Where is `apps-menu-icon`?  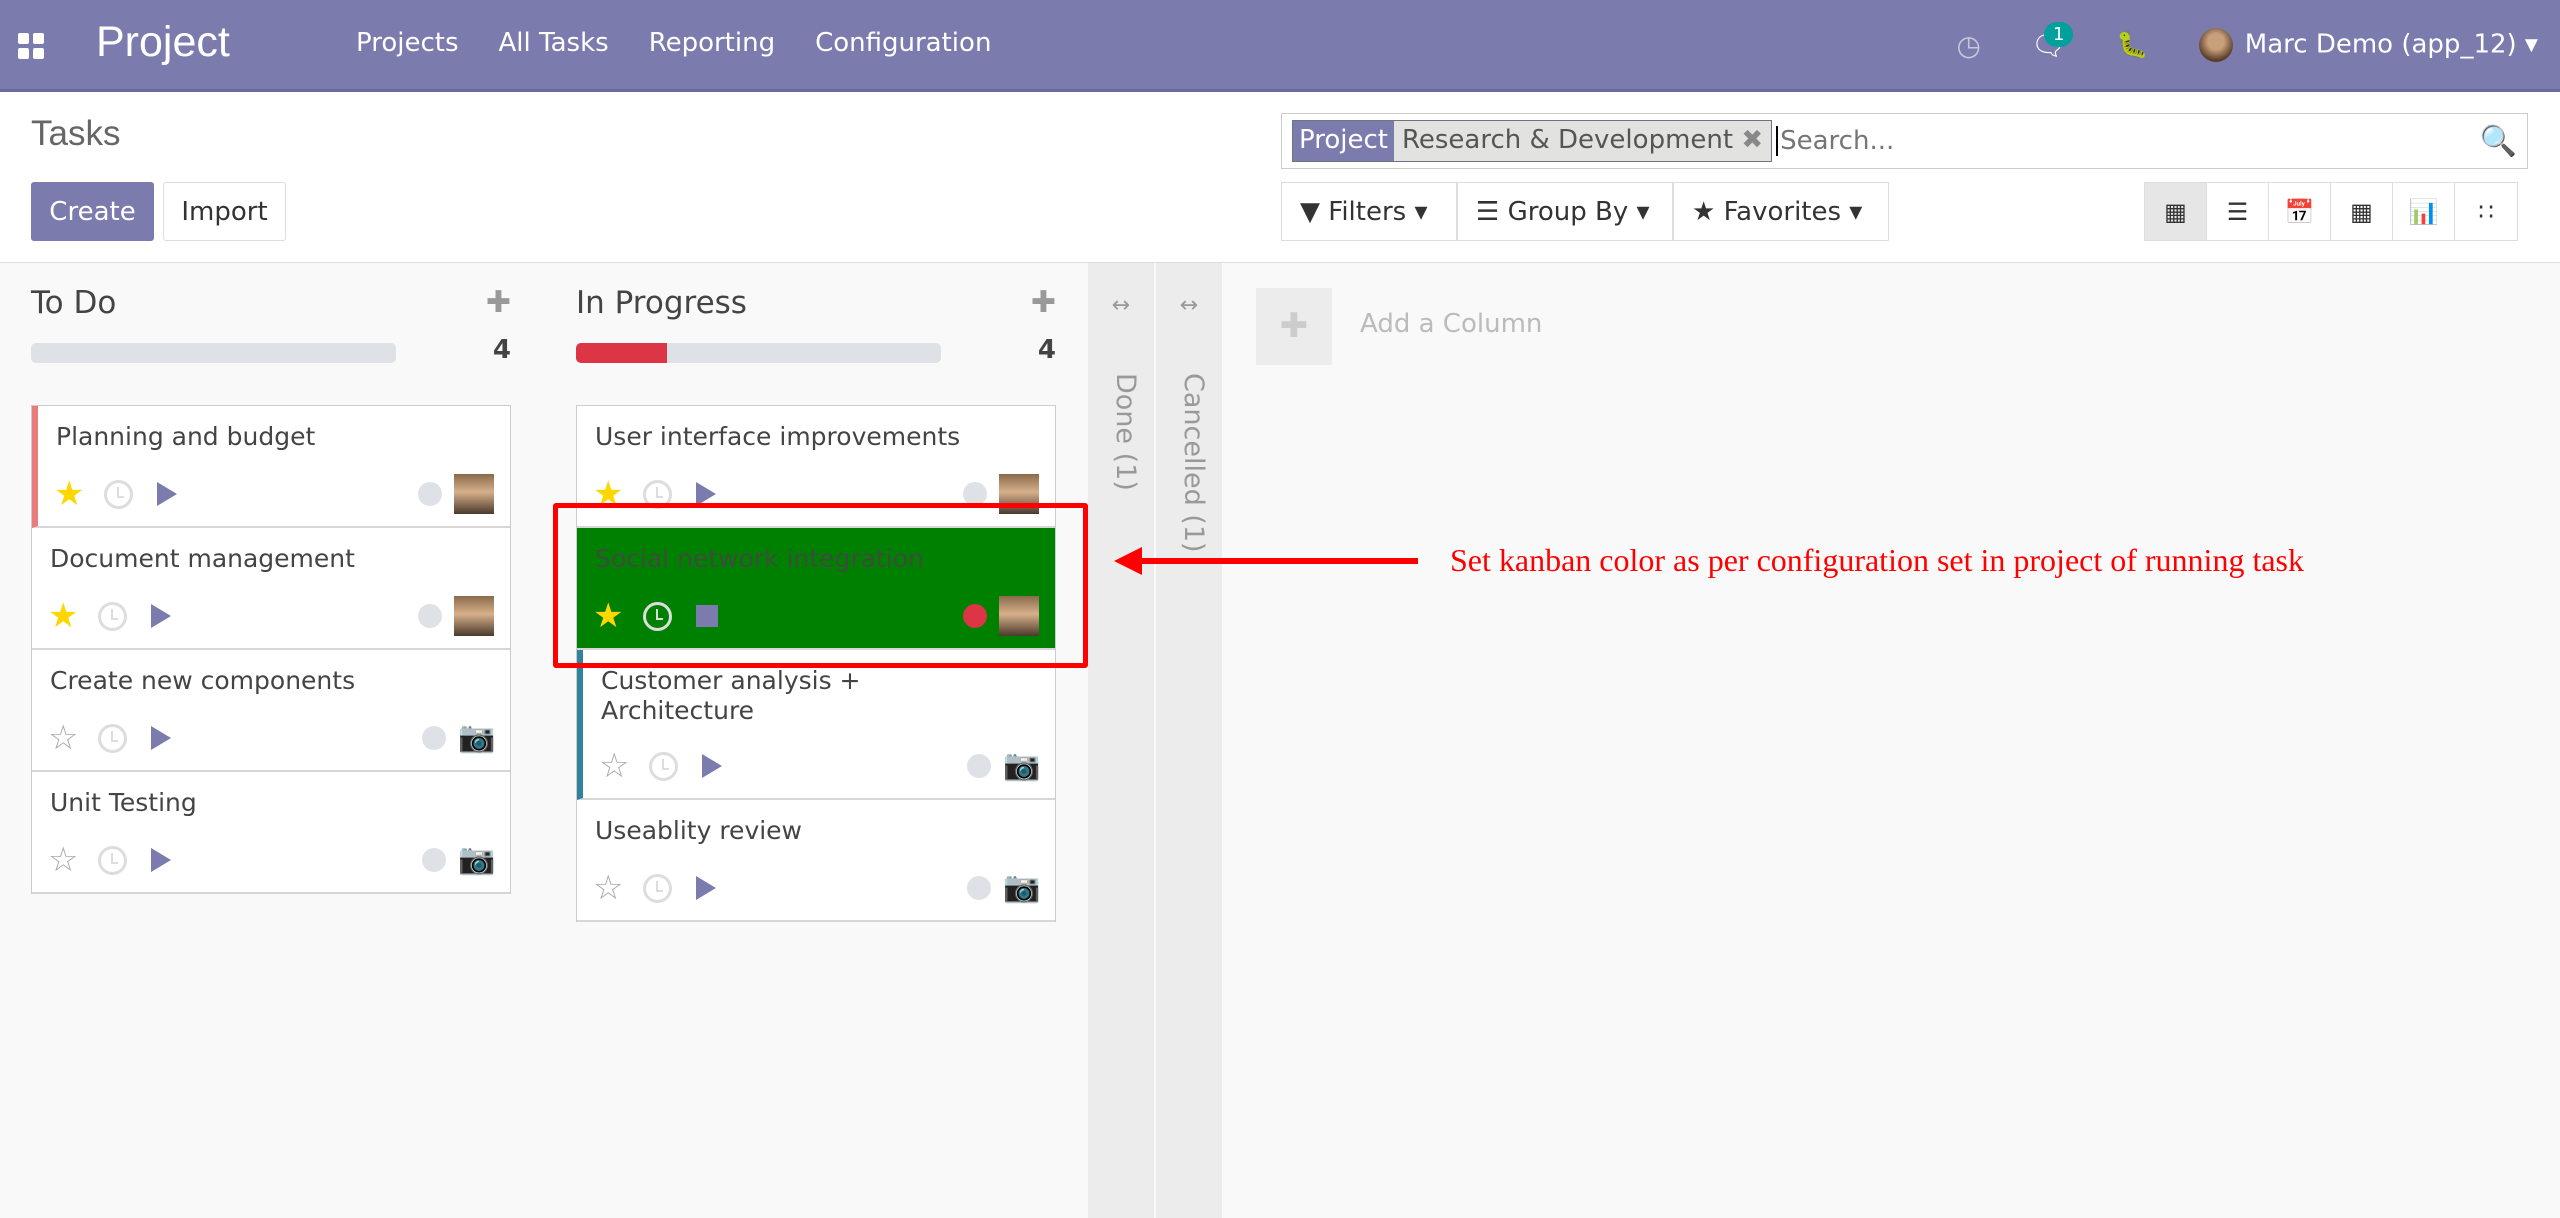 apps-menu-icon is located at coordinates (31, 46).